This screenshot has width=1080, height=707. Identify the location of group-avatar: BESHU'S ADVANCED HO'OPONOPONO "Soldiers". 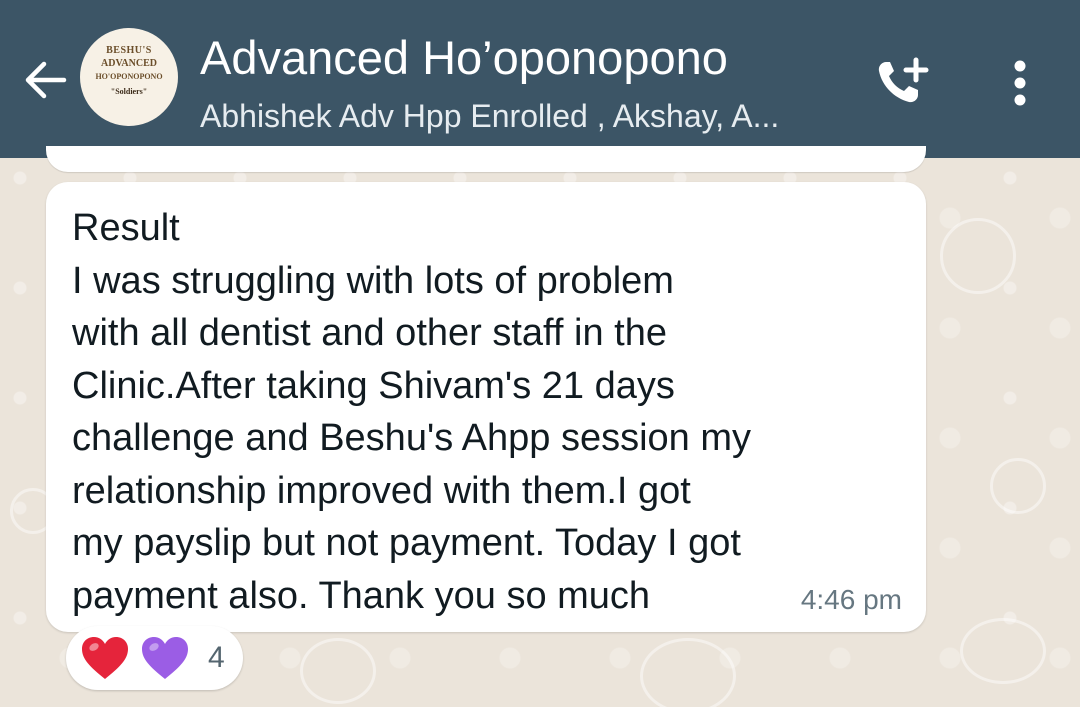
(129, 77).